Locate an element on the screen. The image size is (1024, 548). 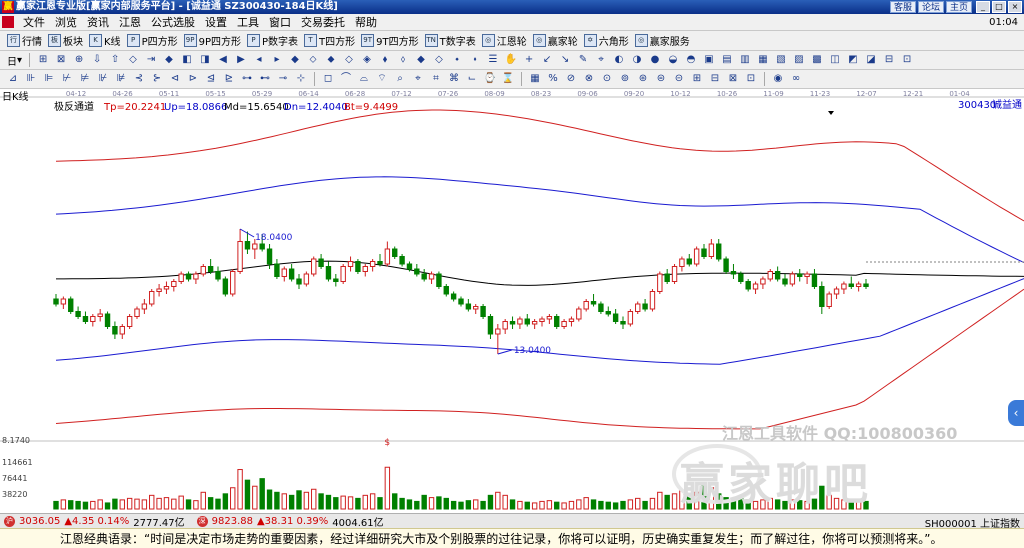
drawing-tool-icon: ◧ is located at coordinates (187, 60).